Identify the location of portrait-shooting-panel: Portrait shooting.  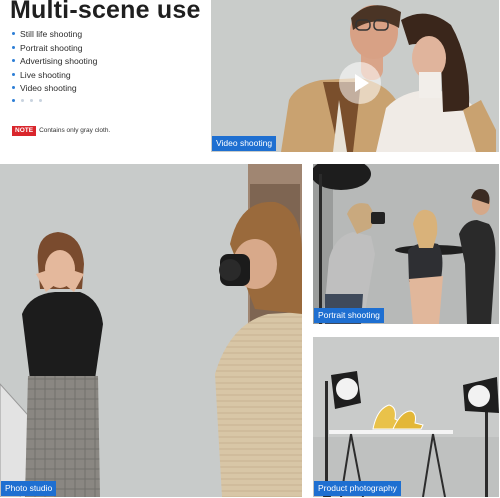
(406, 244).